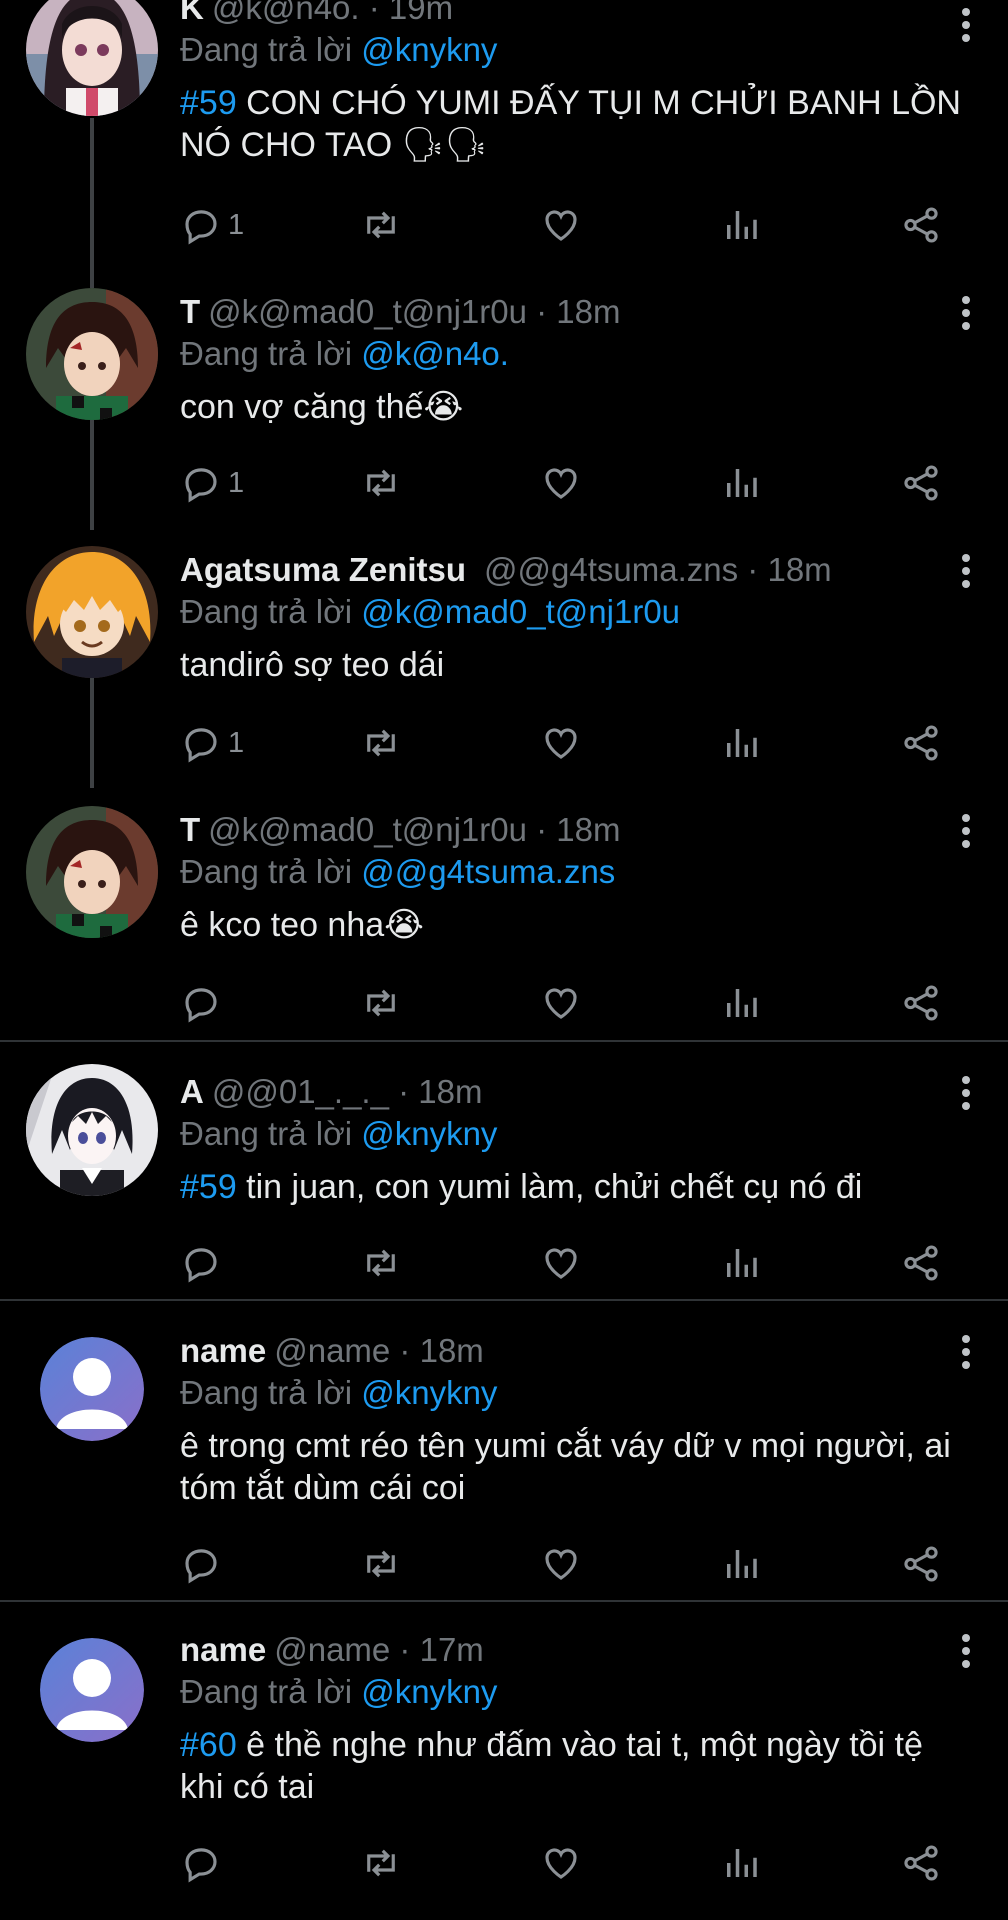 The image size is (1008, 1920). I want to click on reply-prefix: Đang trả lời, so click(266, 871).